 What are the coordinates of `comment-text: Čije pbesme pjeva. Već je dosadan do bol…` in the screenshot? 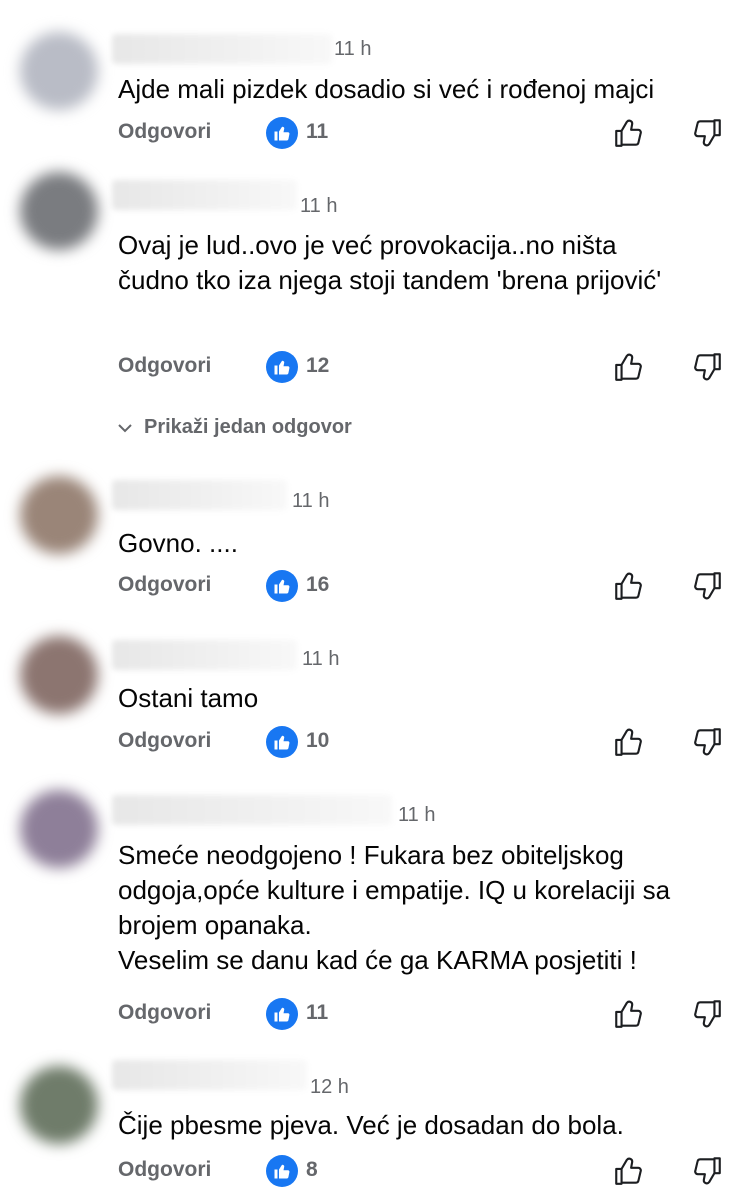 It's located at (371, 1125).